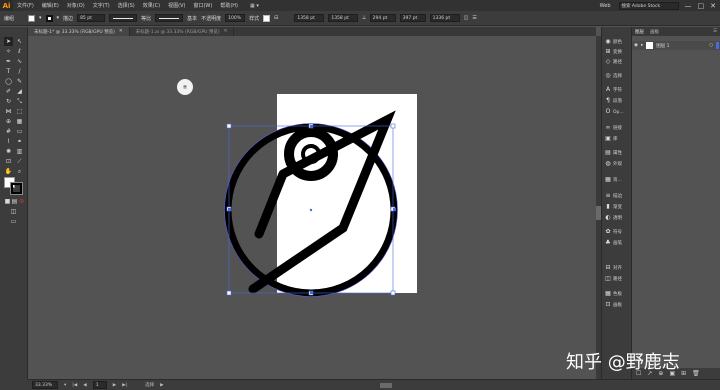 The height and width of the screenshot is (390, 720). What do you see at coordinates (16, 188) in the screenshot?
I see `stroke-color-swatch` at bounding box center [16, 188].